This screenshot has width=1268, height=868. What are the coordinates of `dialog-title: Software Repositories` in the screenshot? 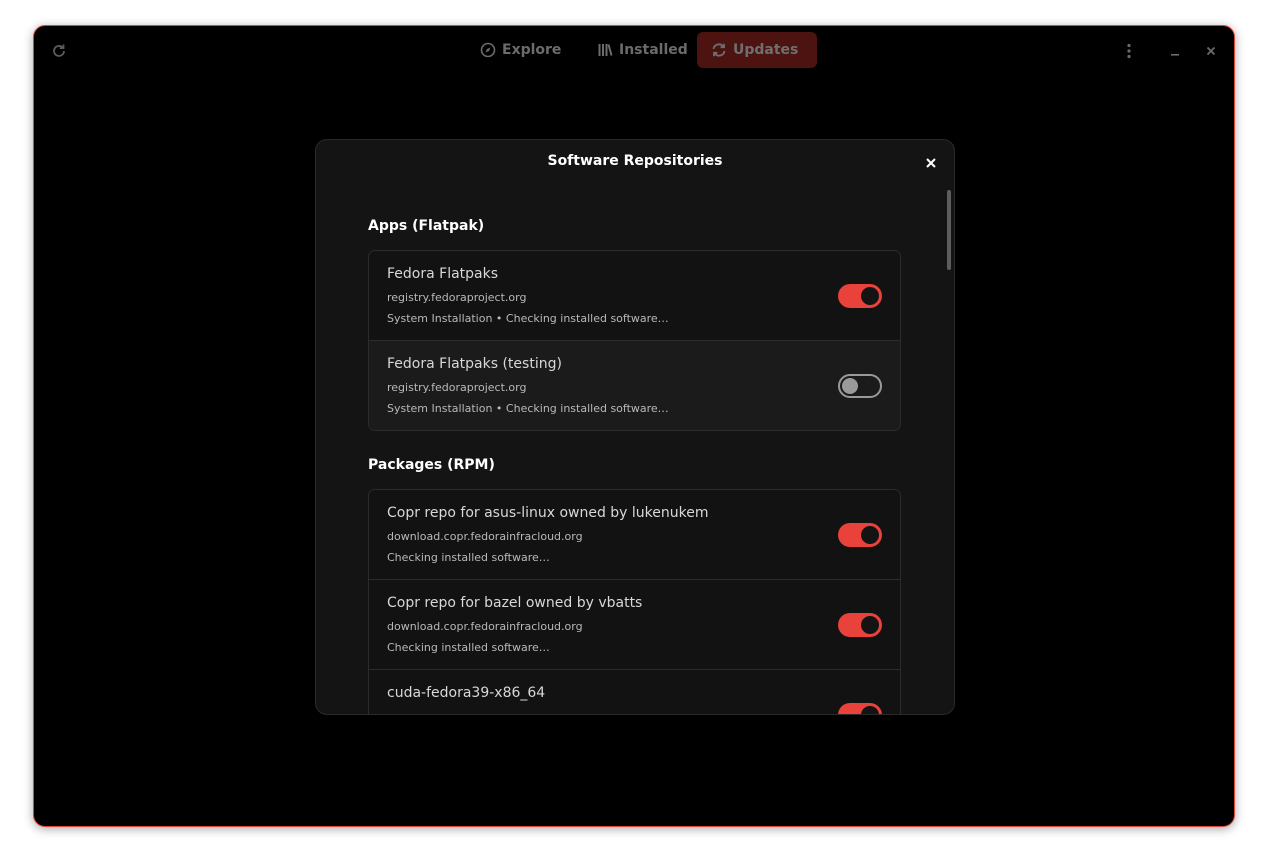 It's located at (635, 161).